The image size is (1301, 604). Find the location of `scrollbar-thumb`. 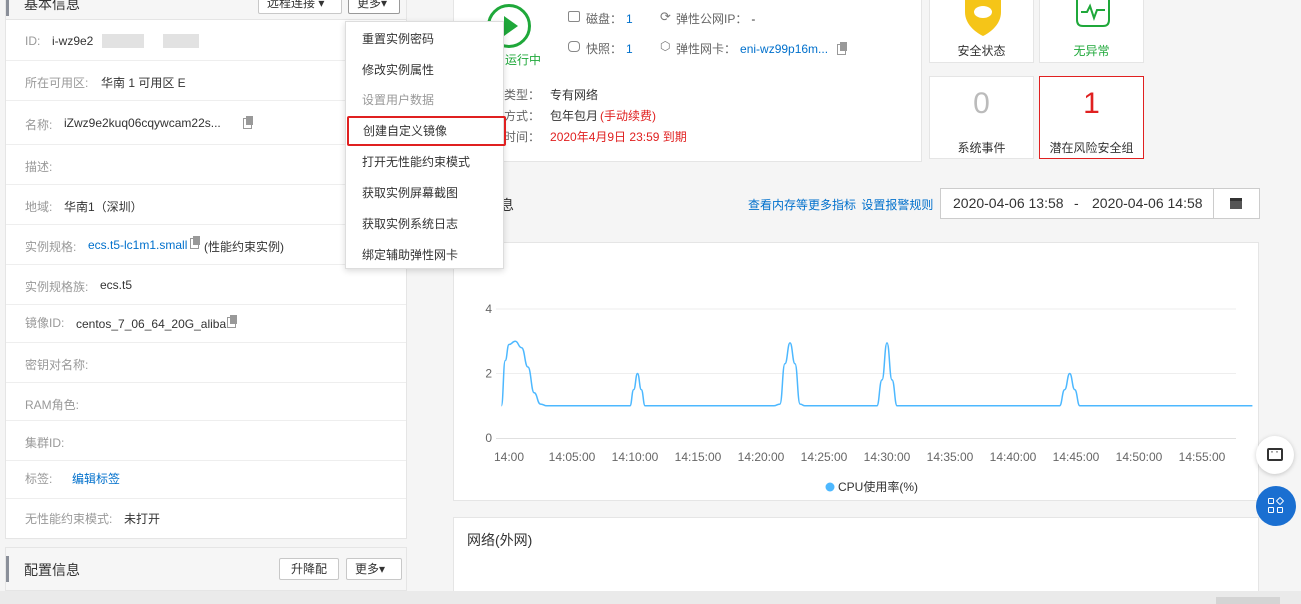

scrollbar-thumb is located at coordinates (1248, 600).